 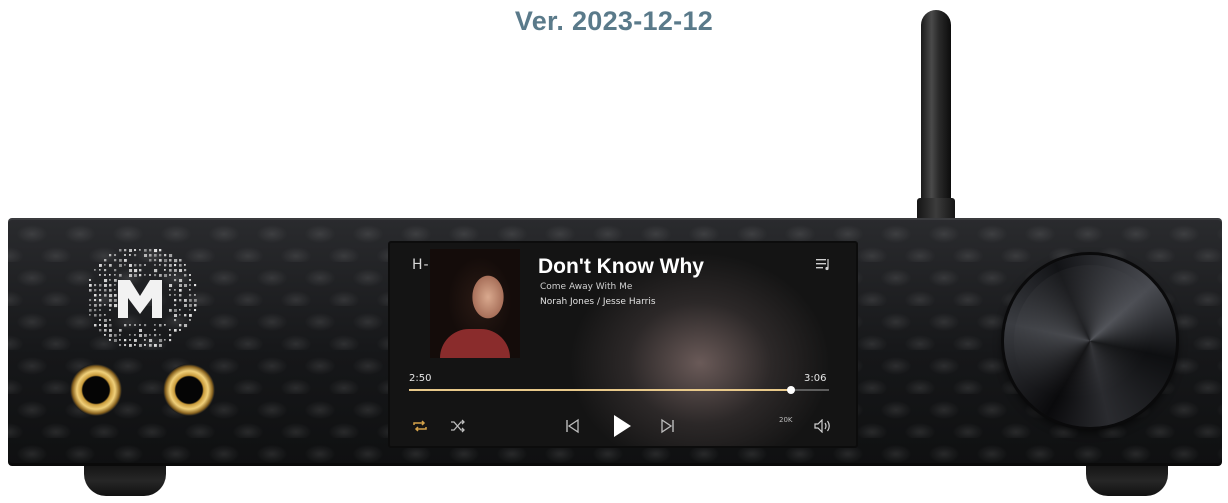 I want to click on track-artists: Norah Jones / Jesse Harris, so click(x=598, y=302).